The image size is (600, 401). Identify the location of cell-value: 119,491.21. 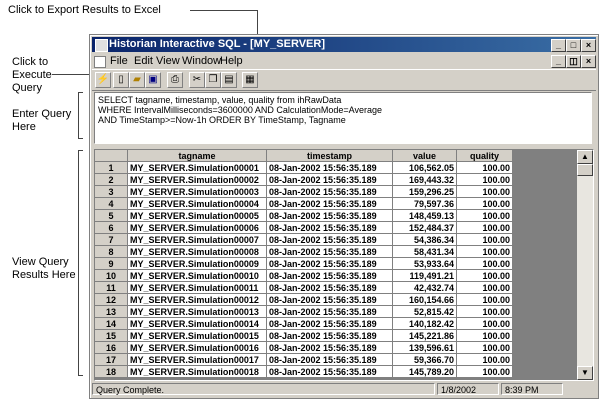
(425, 276).